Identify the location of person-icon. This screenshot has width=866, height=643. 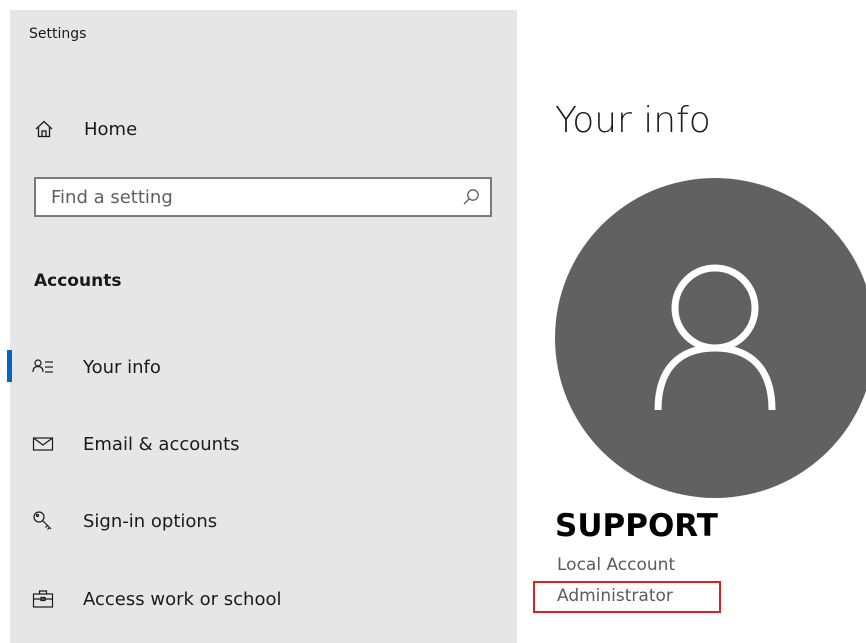
(715, 337).